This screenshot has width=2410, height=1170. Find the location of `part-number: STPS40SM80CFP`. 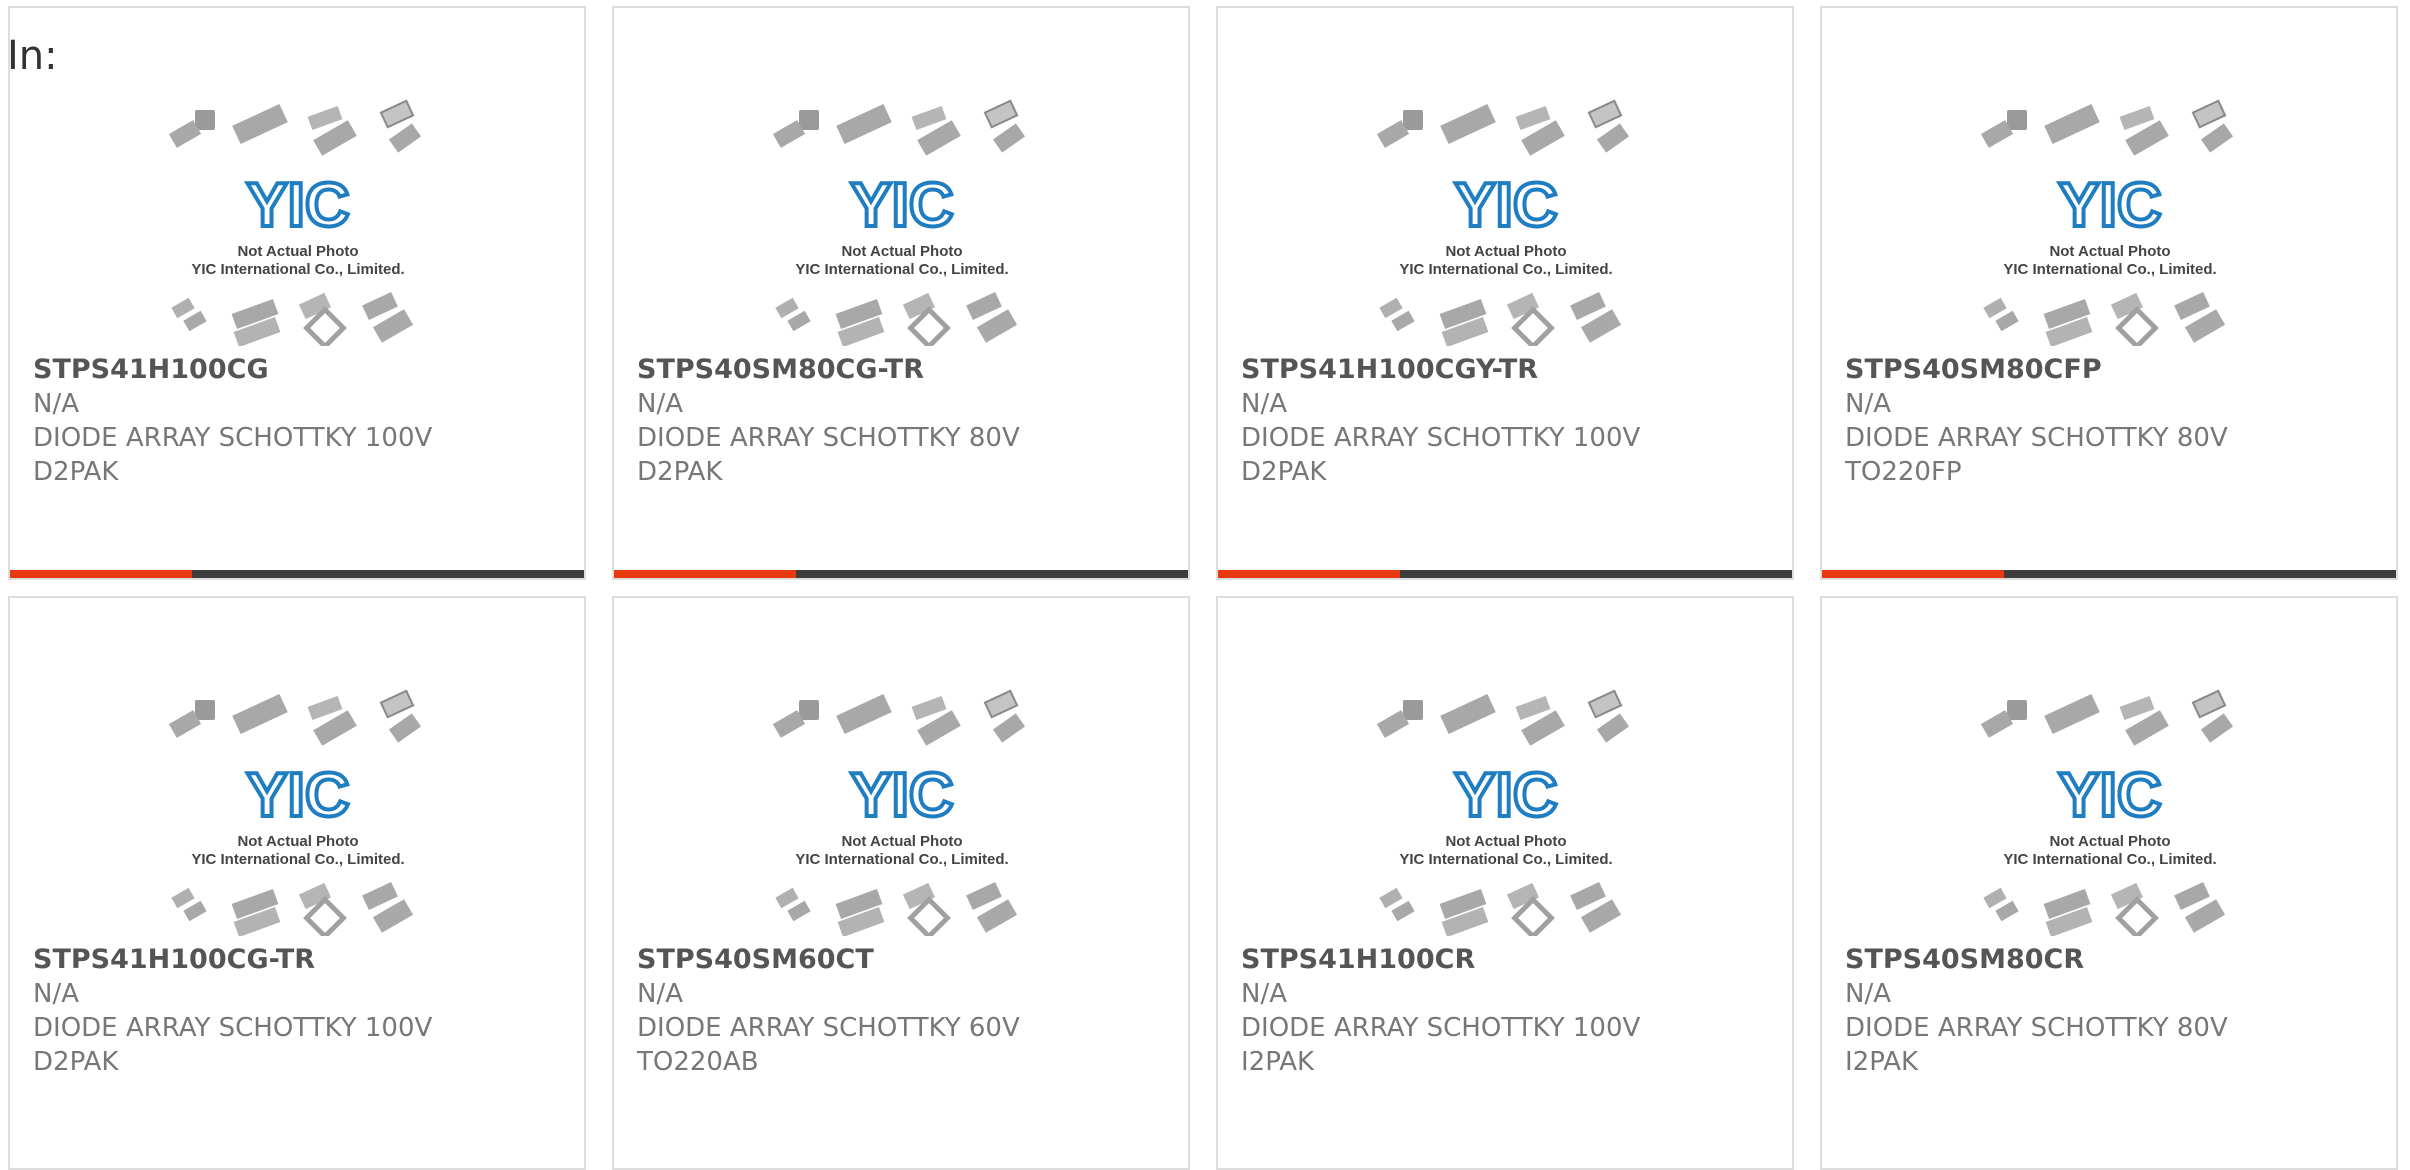

part-number: STPS40SM80CFP is located at coordinates (1973, 369).